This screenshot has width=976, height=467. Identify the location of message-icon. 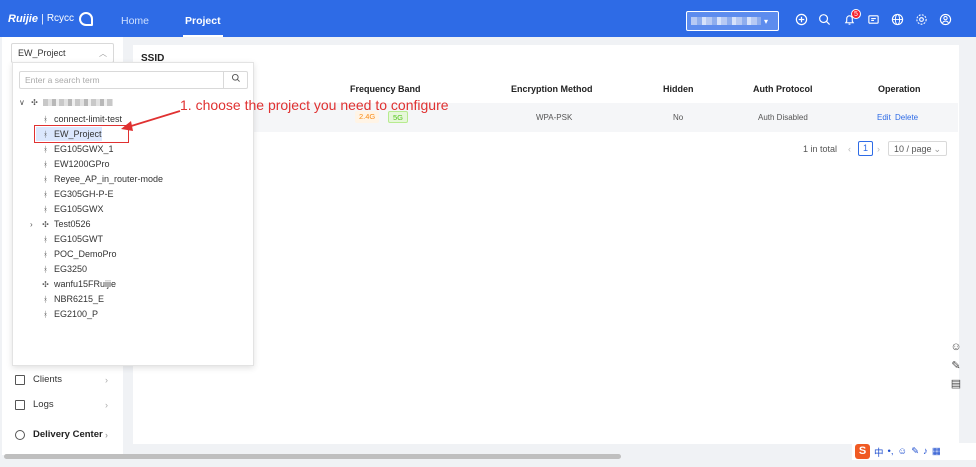
(873, 19).